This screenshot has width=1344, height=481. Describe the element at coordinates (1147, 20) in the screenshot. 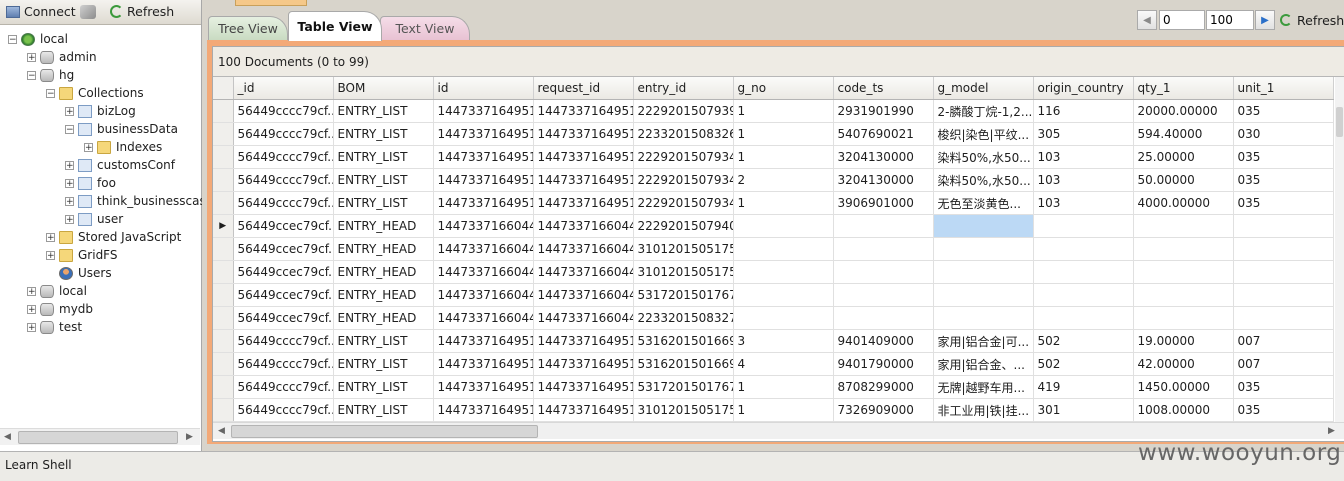

I see `previous-page-button: ◀` at that location.